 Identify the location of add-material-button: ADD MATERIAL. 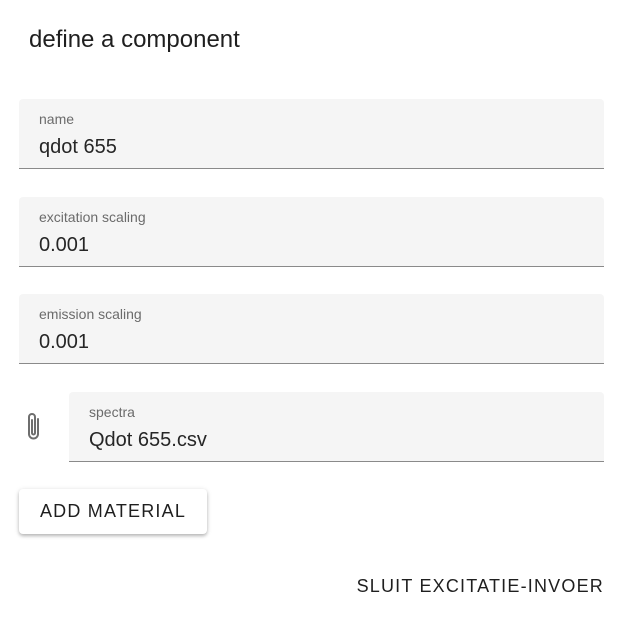
(113, 511).